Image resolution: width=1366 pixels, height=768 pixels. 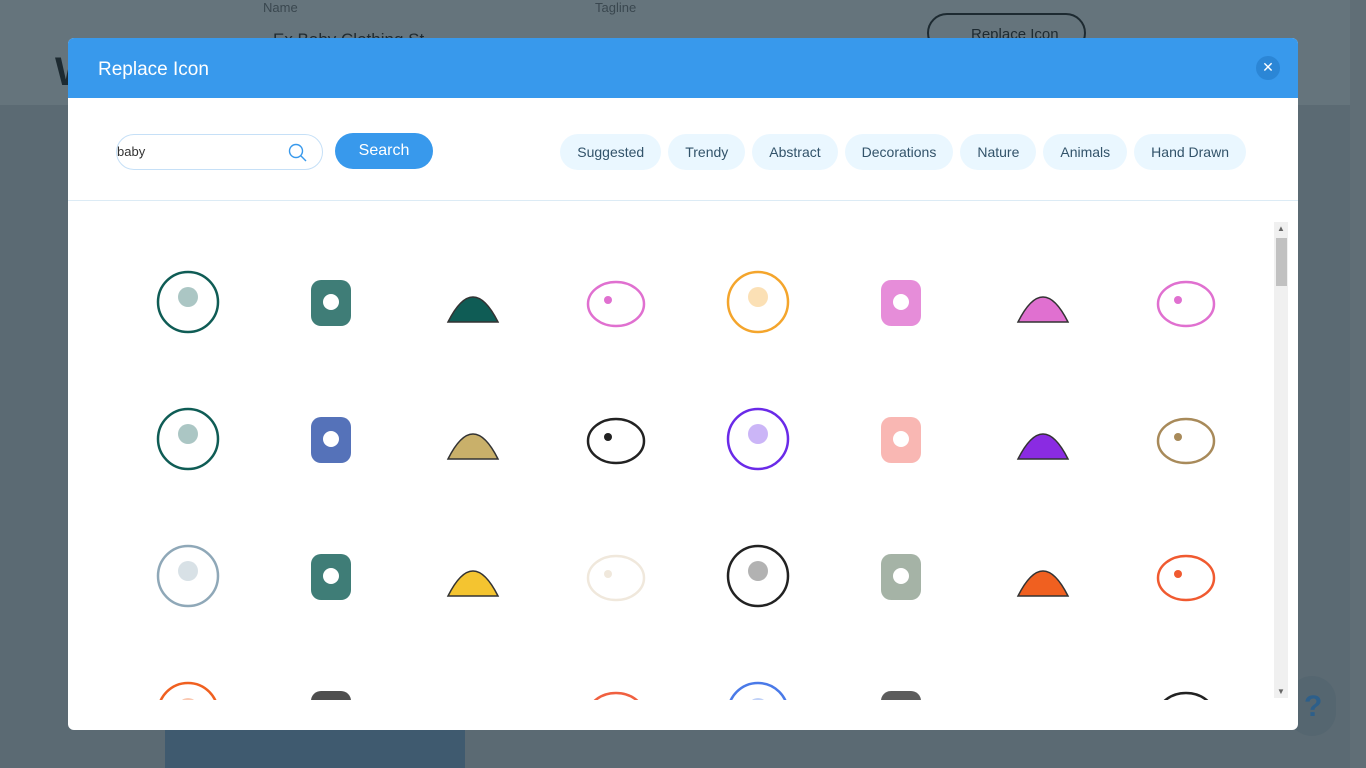 What do you see at coordinates (1190, 152) in the screenshot?
I see `category-hand-drawn: Hand Drawn` at bounding box center [1190, 152].